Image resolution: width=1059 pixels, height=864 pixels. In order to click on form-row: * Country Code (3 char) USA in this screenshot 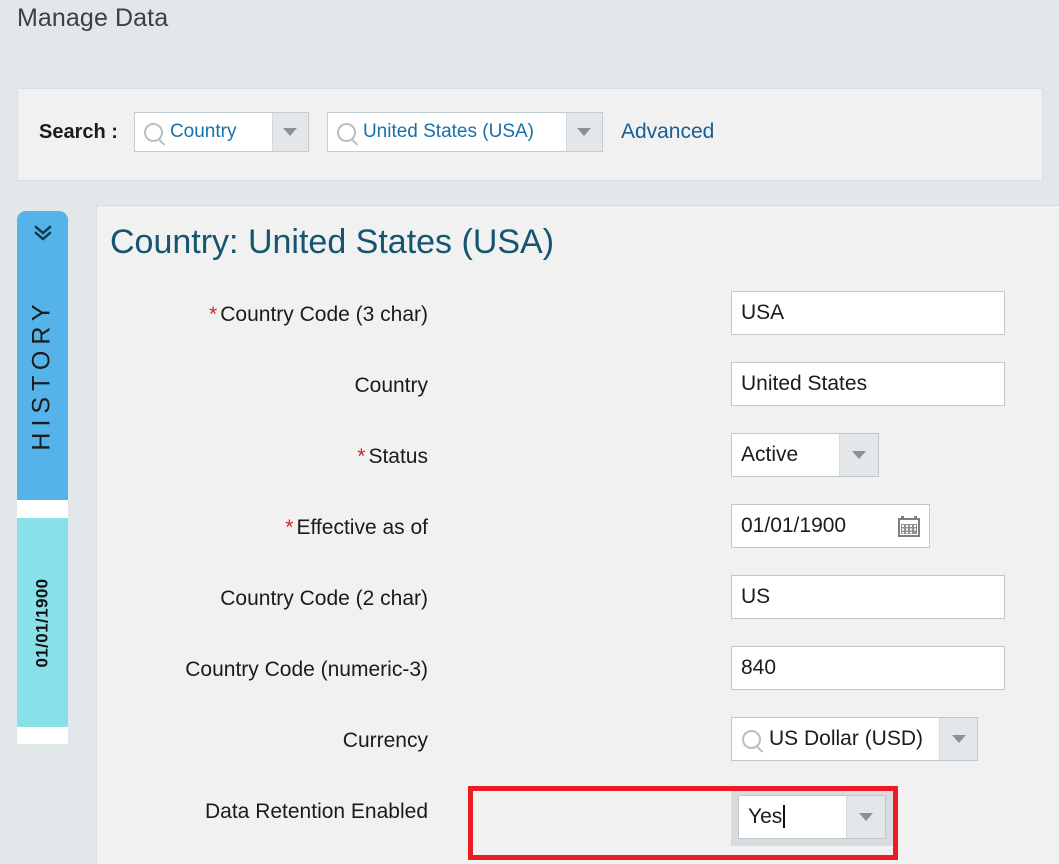, I will do `click(578, 326)`.